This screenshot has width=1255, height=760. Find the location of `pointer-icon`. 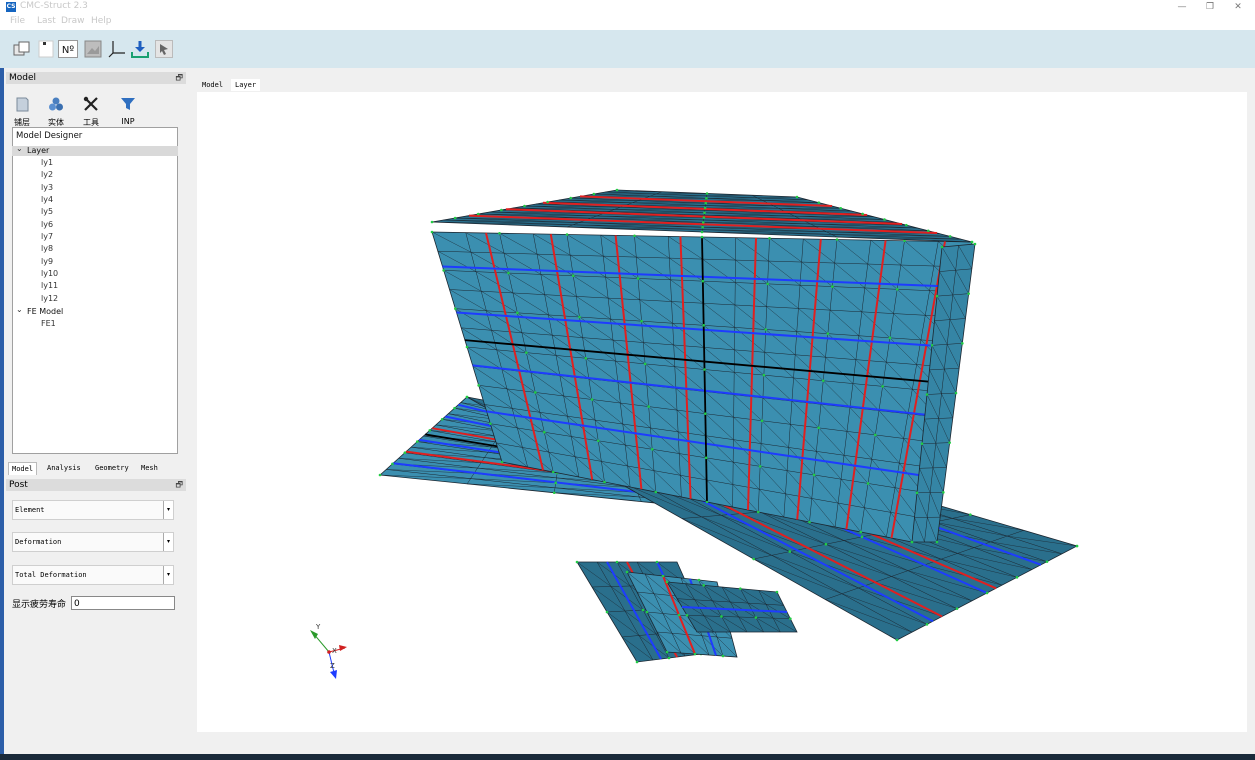

pointer-icon is located at coordinates (164, 49).